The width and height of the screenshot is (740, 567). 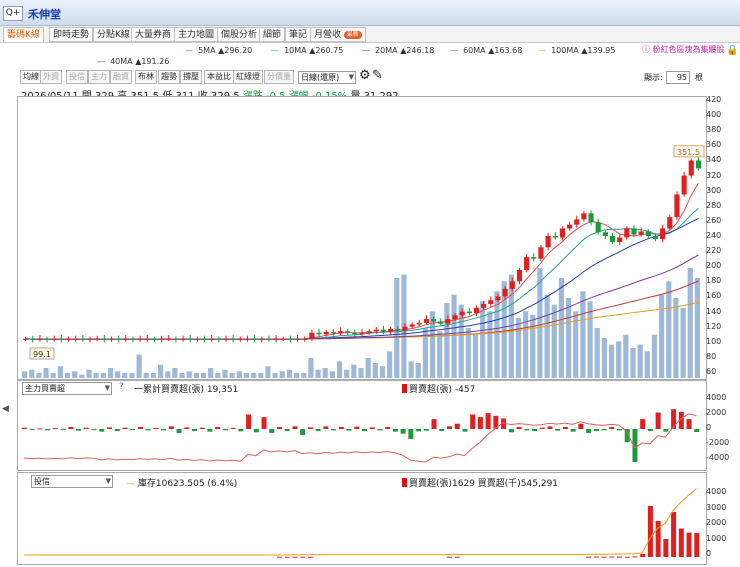 I want to click on tab-5: 個股分析, so click(x=239, y=34).